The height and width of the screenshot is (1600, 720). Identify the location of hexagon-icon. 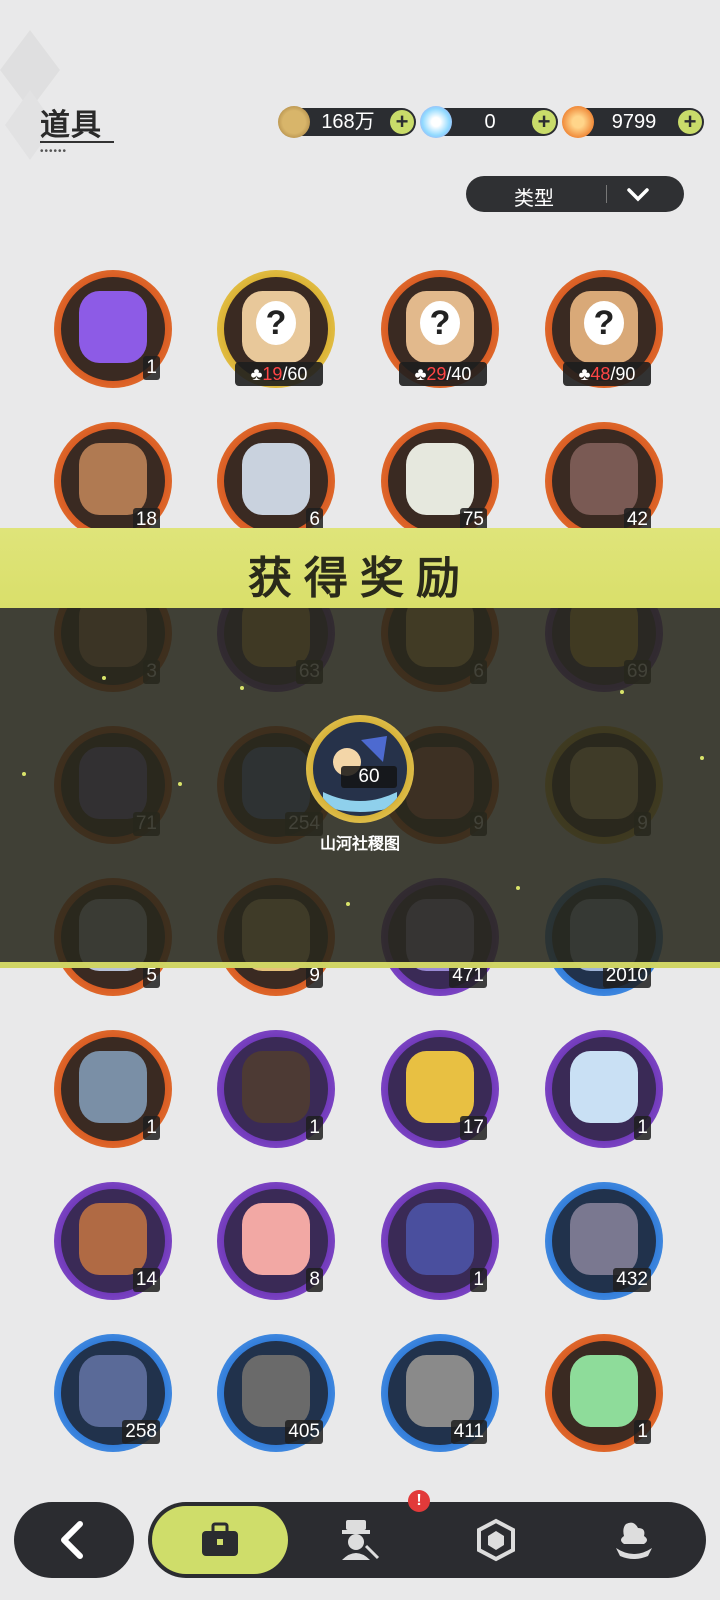
(496, 1540).